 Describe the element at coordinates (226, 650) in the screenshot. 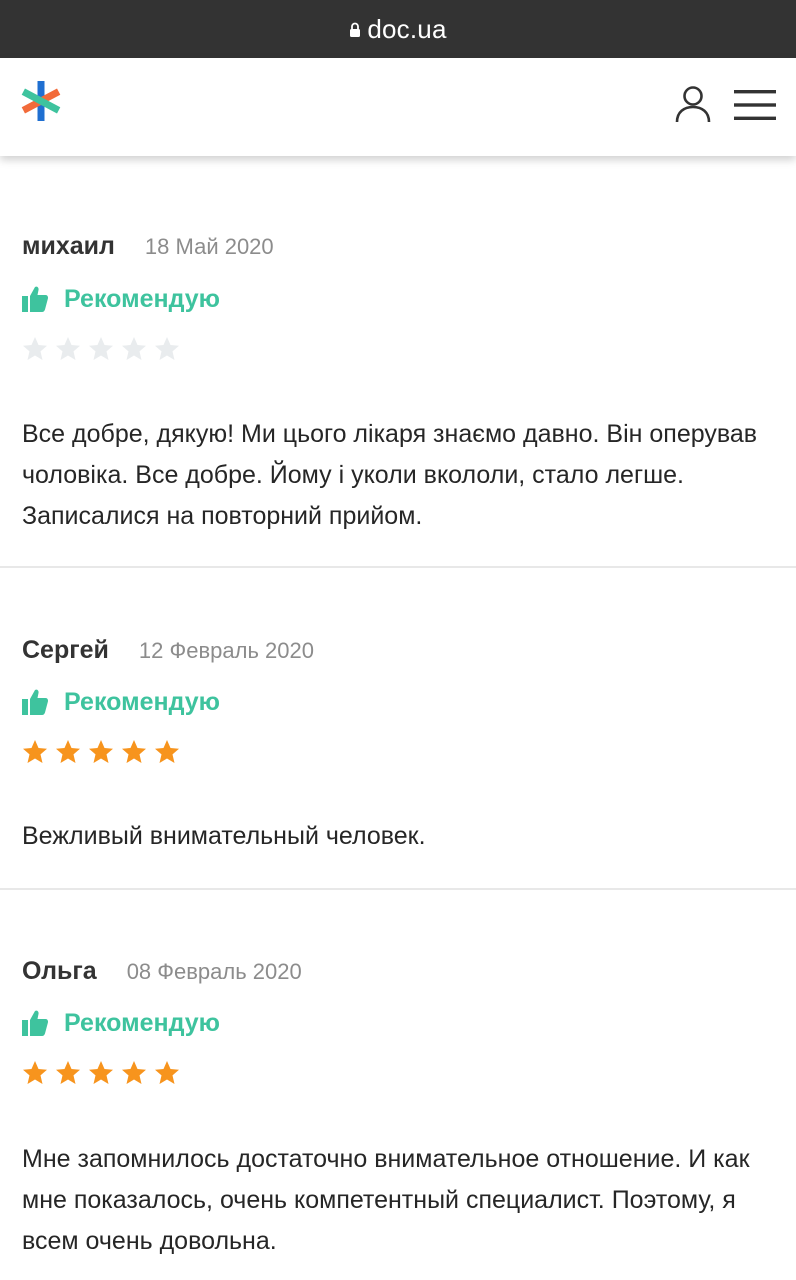

I see `review-date: 12 Февраль 2020` at that location.